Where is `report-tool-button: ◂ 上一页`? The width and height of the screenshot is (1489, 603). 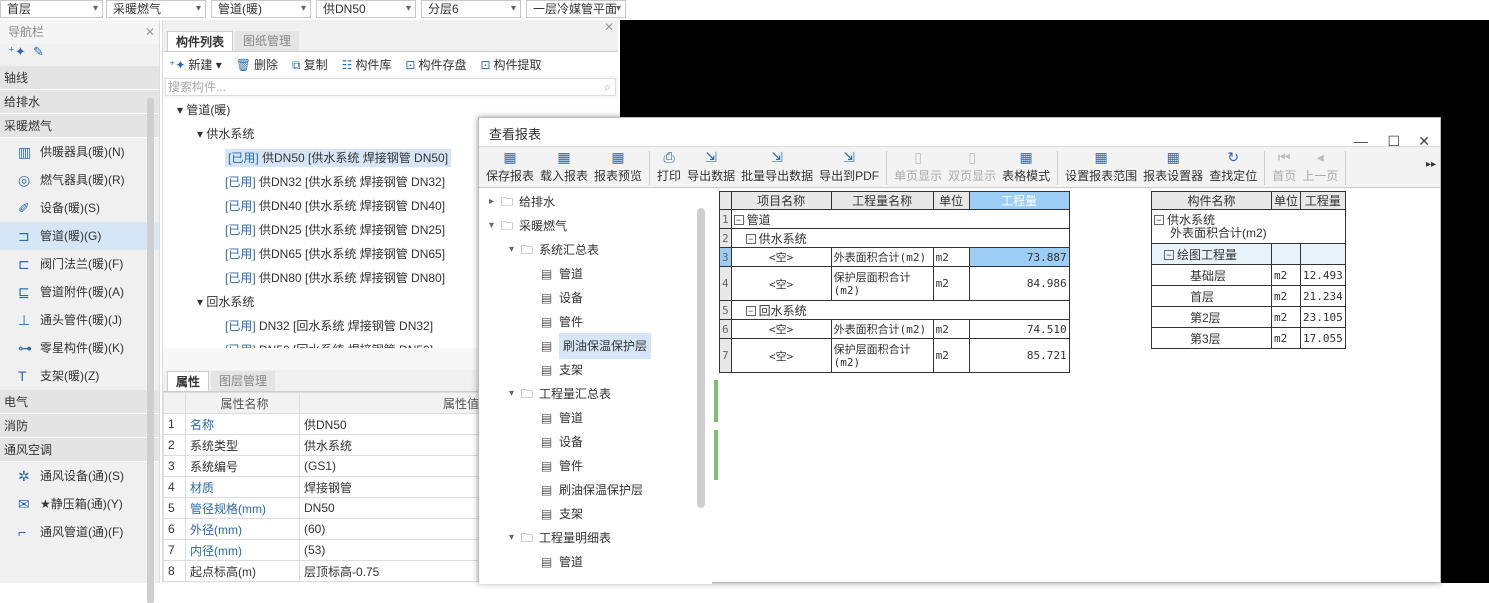 report-tool-button: ◂ 上一页 is located at coordinates (1320, 165).